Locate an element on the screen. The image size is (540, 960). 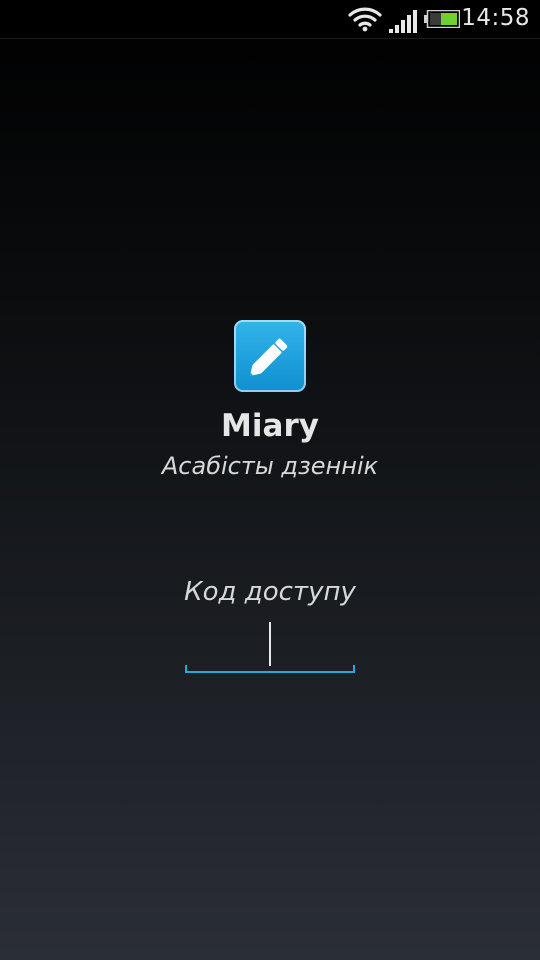
input-underline-left-tick is located at coordinates (186, 669).